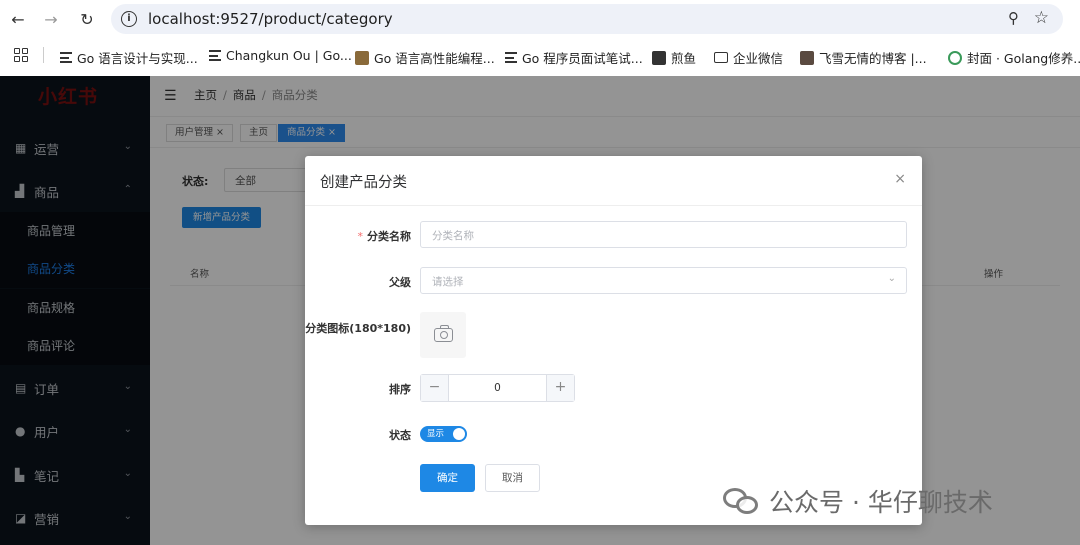 This screenshot has width=1080, height=545. Describe the element at coordinates (891, 278) in the screenshot. I see `chevron-down-icon: ⌄` at that location.